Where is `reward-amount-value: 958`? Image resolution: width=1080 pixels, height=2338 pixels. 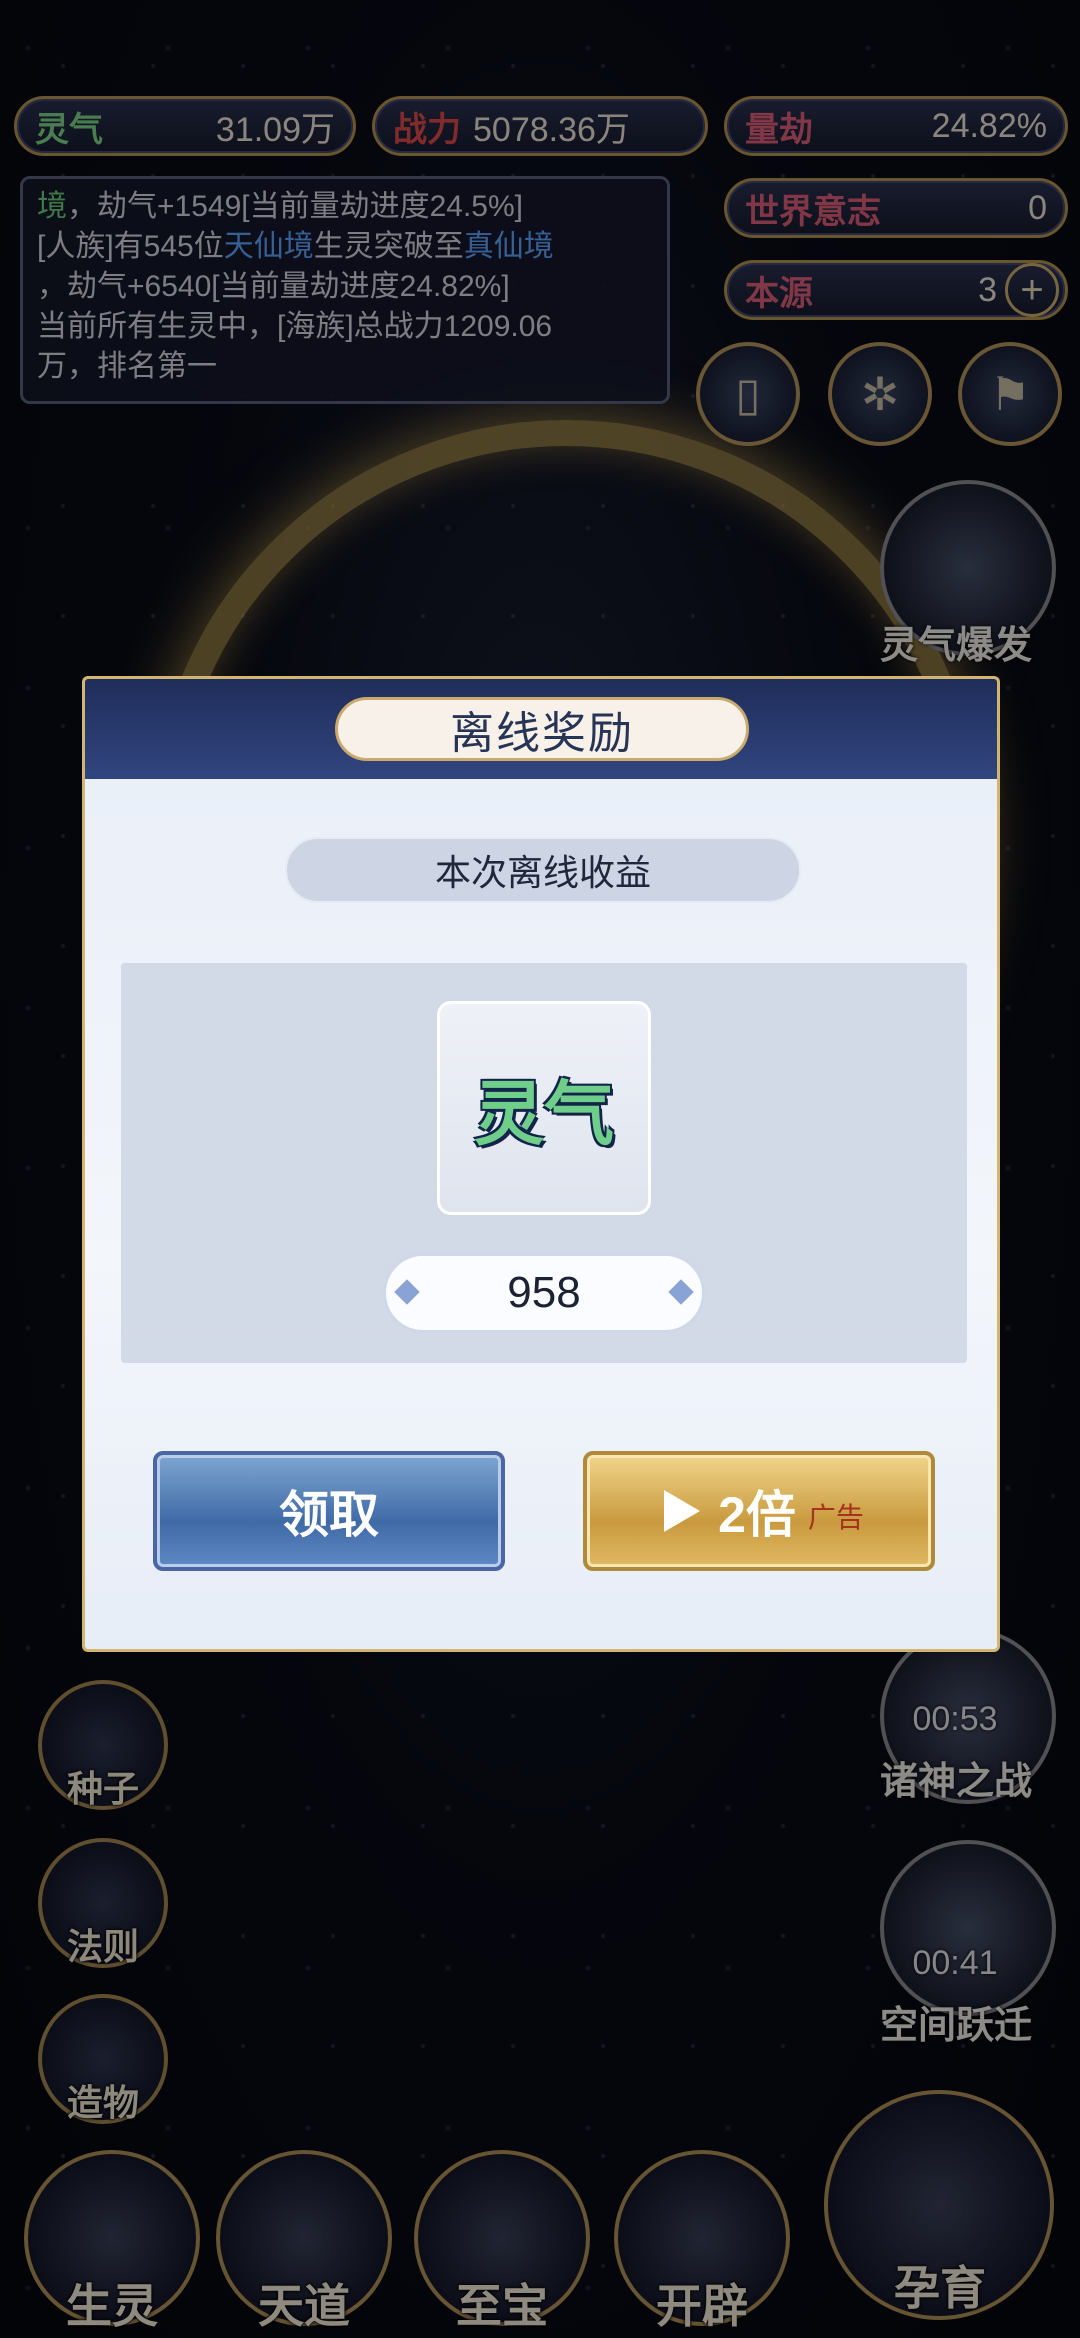 reward-amount-value: 958 is located at coordinates (544, 1292).